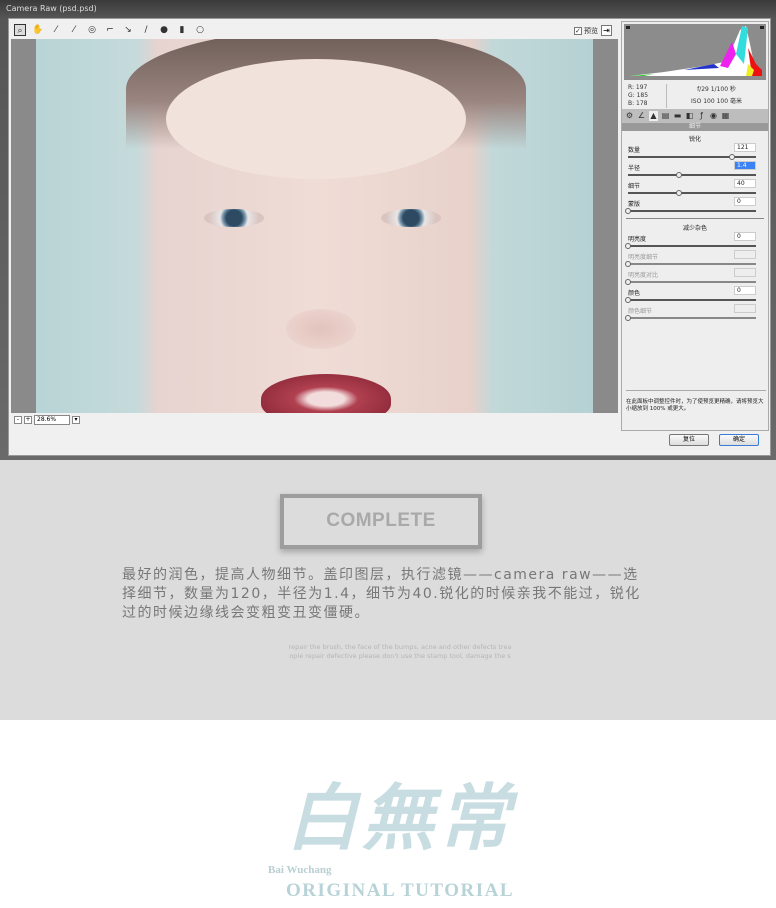 The image size is (776, 908). Describe the element at coordinates (713, 116) in the screenshot. I see `camera-calibration-tab-icon: ◉` at that location.